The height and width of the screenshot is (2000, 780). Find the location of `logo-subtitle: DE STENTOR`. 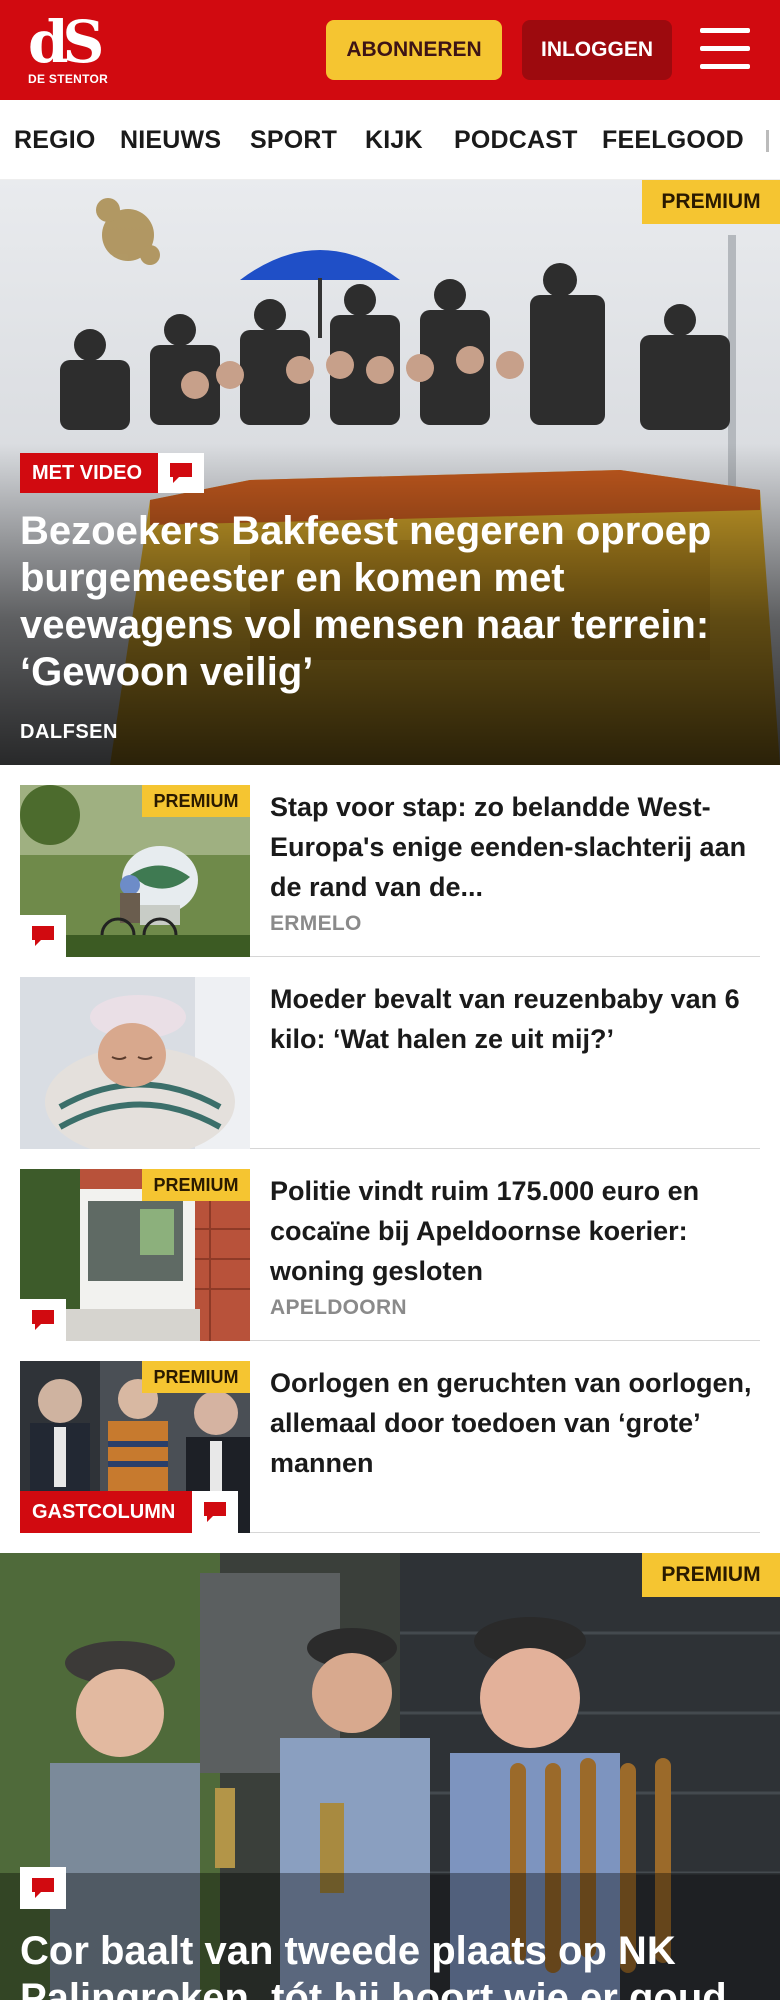

logo-subtitle: DE STENTOR is located at coordinates (68, 79).